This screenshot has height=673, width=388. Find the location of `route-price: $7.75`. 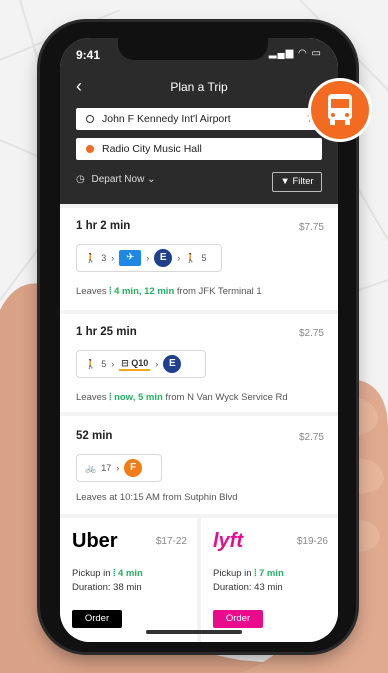

route-price: $7.75 is located at coordinates (311, 227).